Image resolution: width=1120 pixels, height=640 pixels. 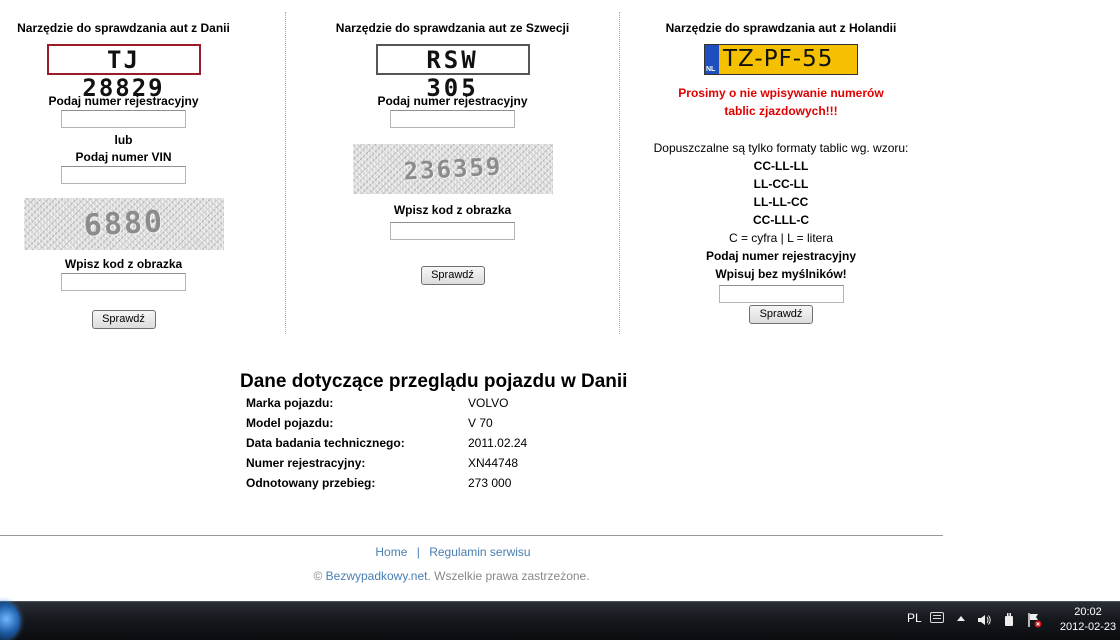 I want to click on denmark-vin-input, so click(x=123, y=175).